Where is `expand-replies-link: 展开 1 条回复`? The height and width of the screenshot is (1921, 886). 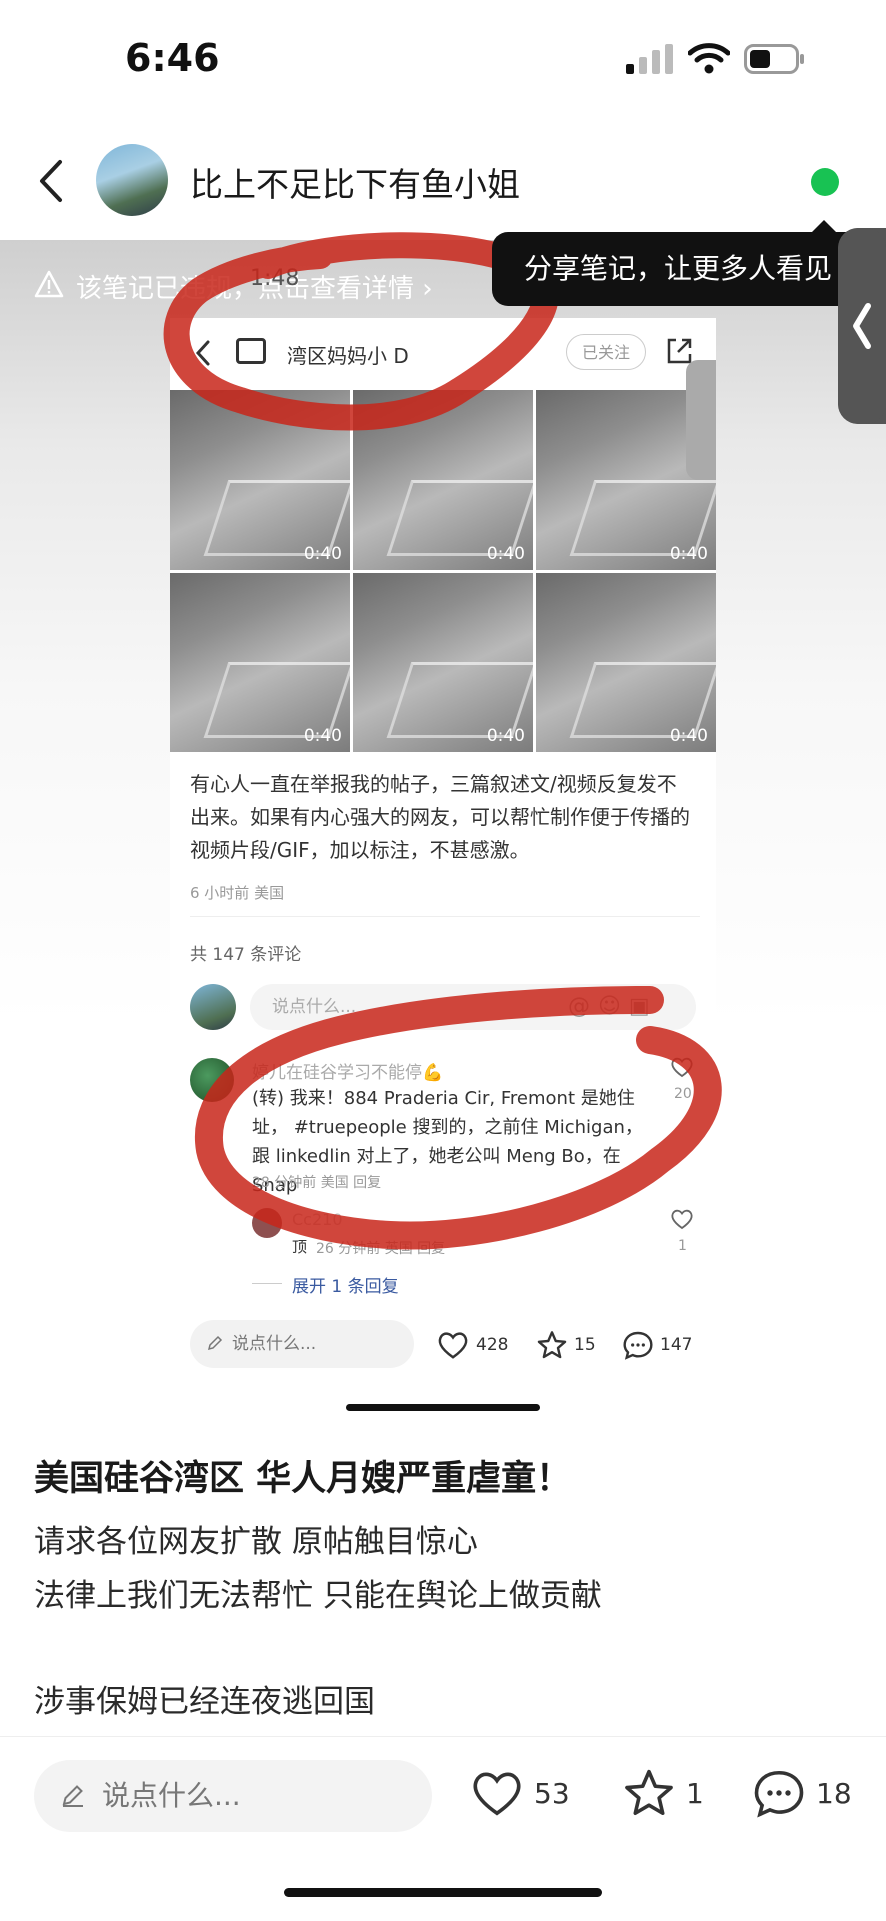
expand-replies-link: 展开 1 条回复 is located at coordinates (345, 1287).